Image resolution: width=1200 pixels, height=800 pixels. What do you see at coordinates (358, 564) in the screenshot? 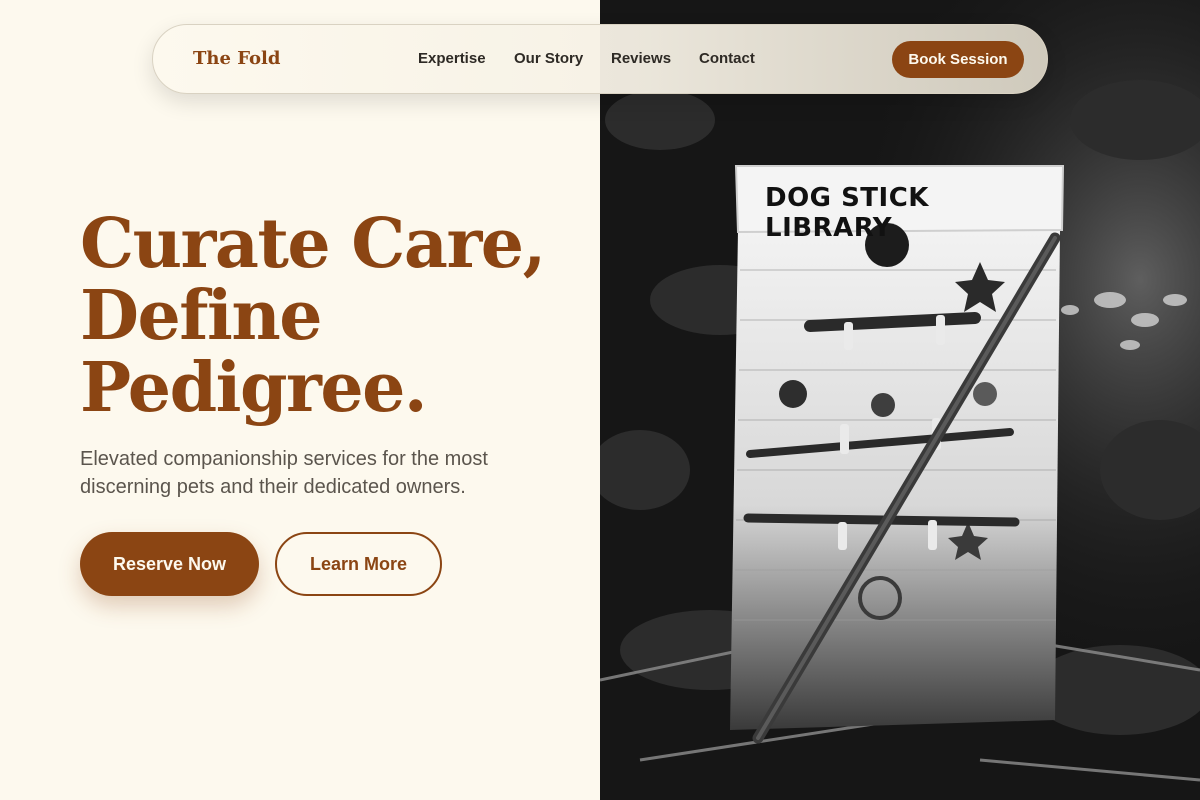
I see `learn-more-button: Learn More` at bounding box center [358, 564].